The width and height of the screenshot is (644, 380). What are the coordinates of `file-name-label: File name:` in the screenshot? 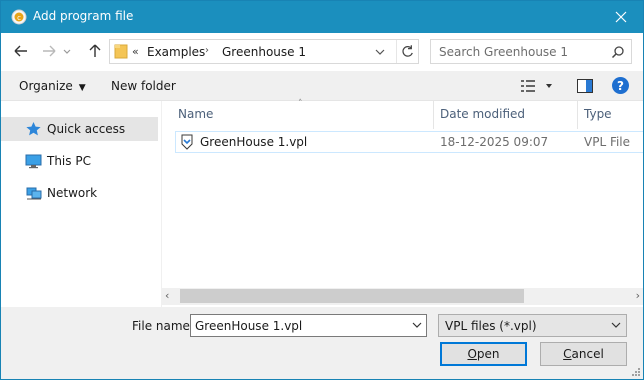 It's located at (163, 326).